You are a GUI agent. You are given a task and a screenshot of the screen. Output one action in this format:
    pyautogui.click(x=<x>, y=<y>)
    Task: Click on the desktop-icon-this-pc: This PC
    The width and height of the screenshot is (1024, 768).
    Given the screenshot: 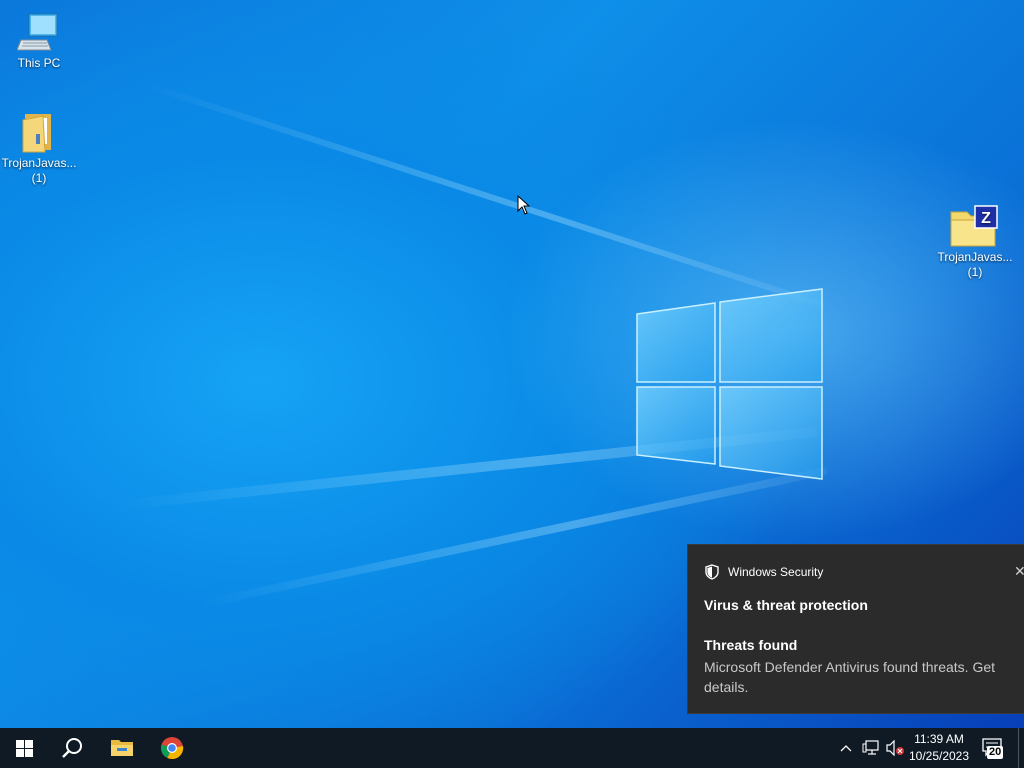 What is the action you would take?
    pyautogui.click(x=39, y=40)
    